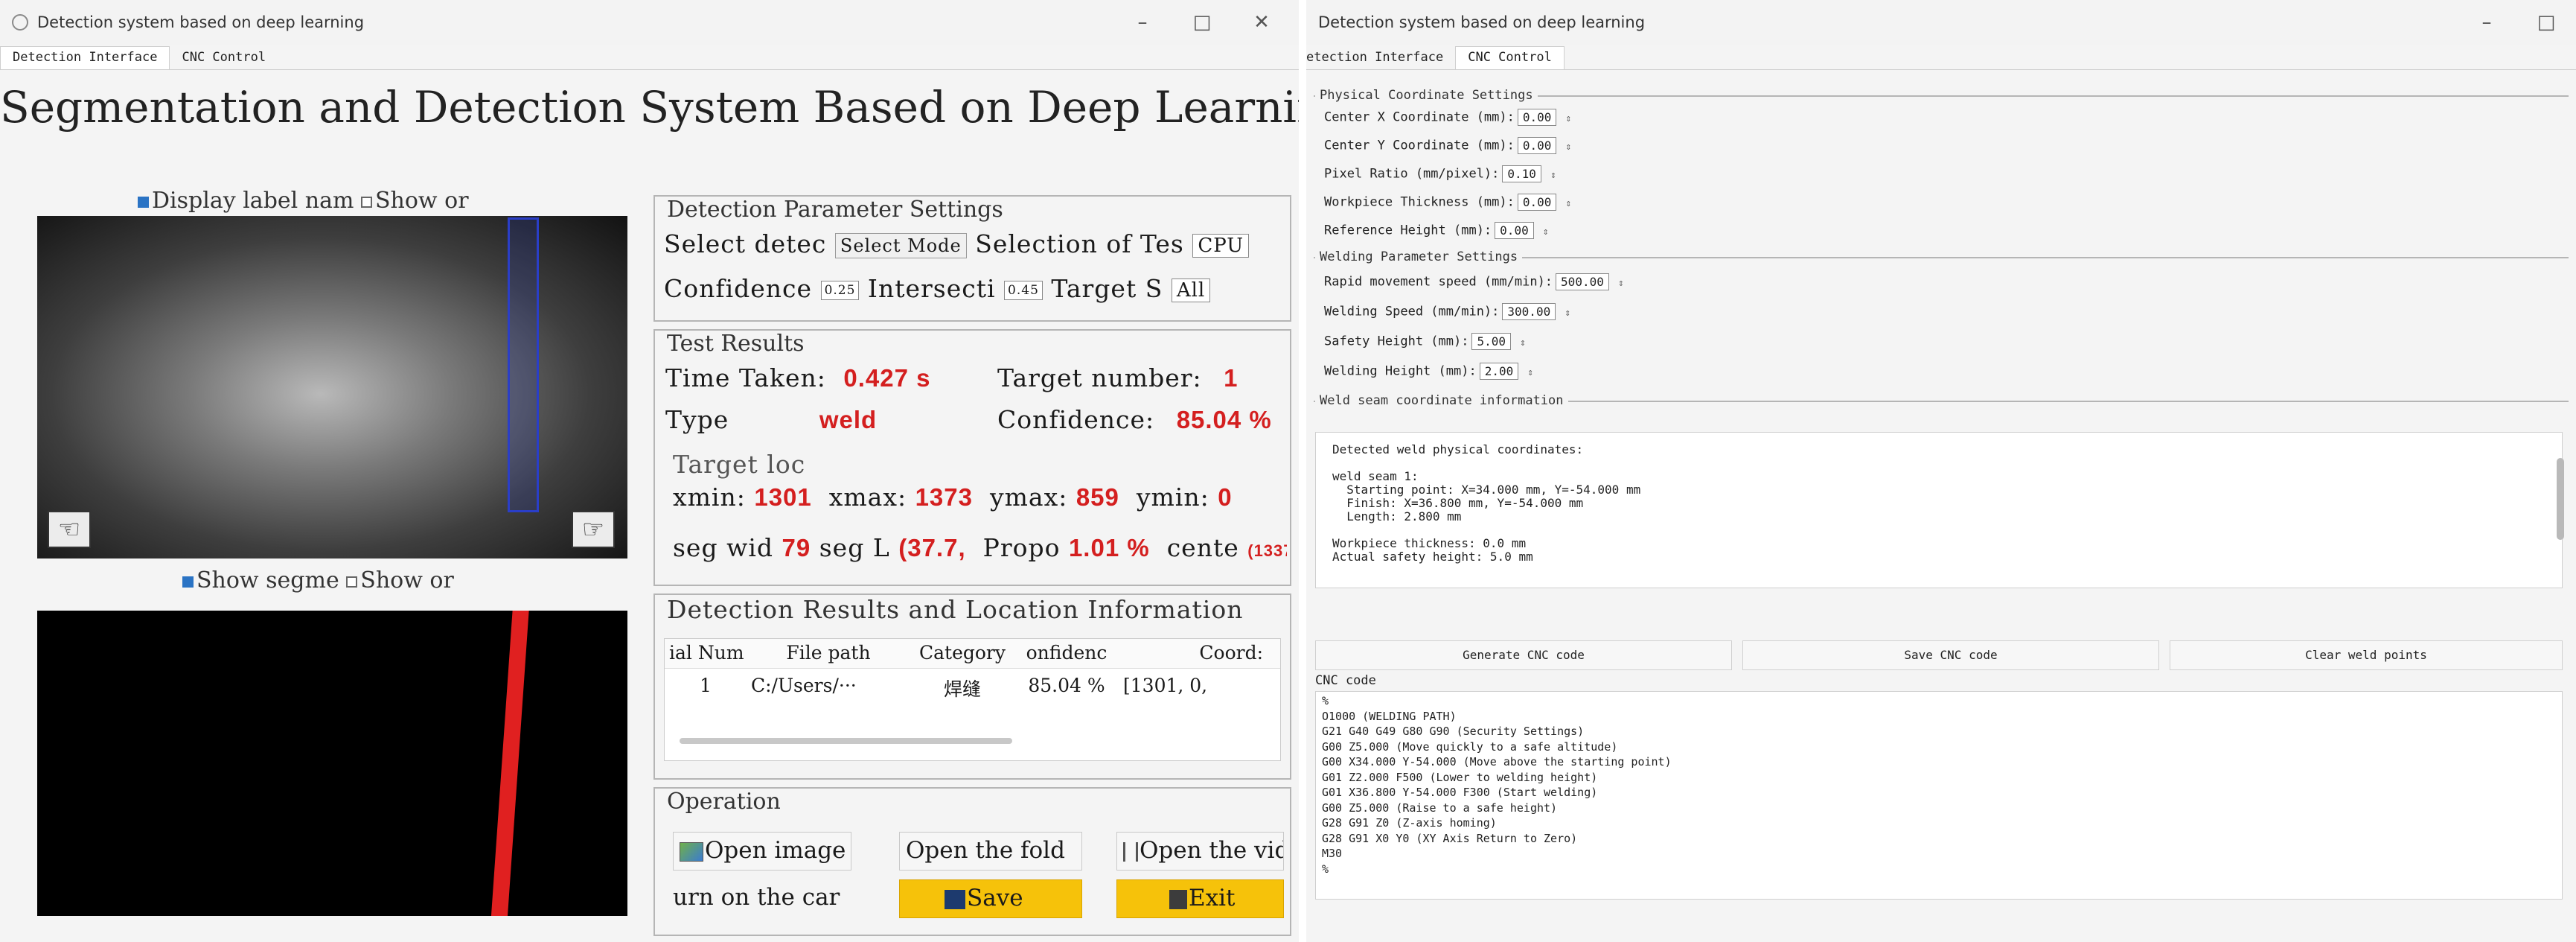 This screenshot has width=2576, height=942. What do you see at coordinates (1523, 655) in the screenshot?
I see `generate-cnc-button: Generate CNC code` at bounding box center [1523, 655].